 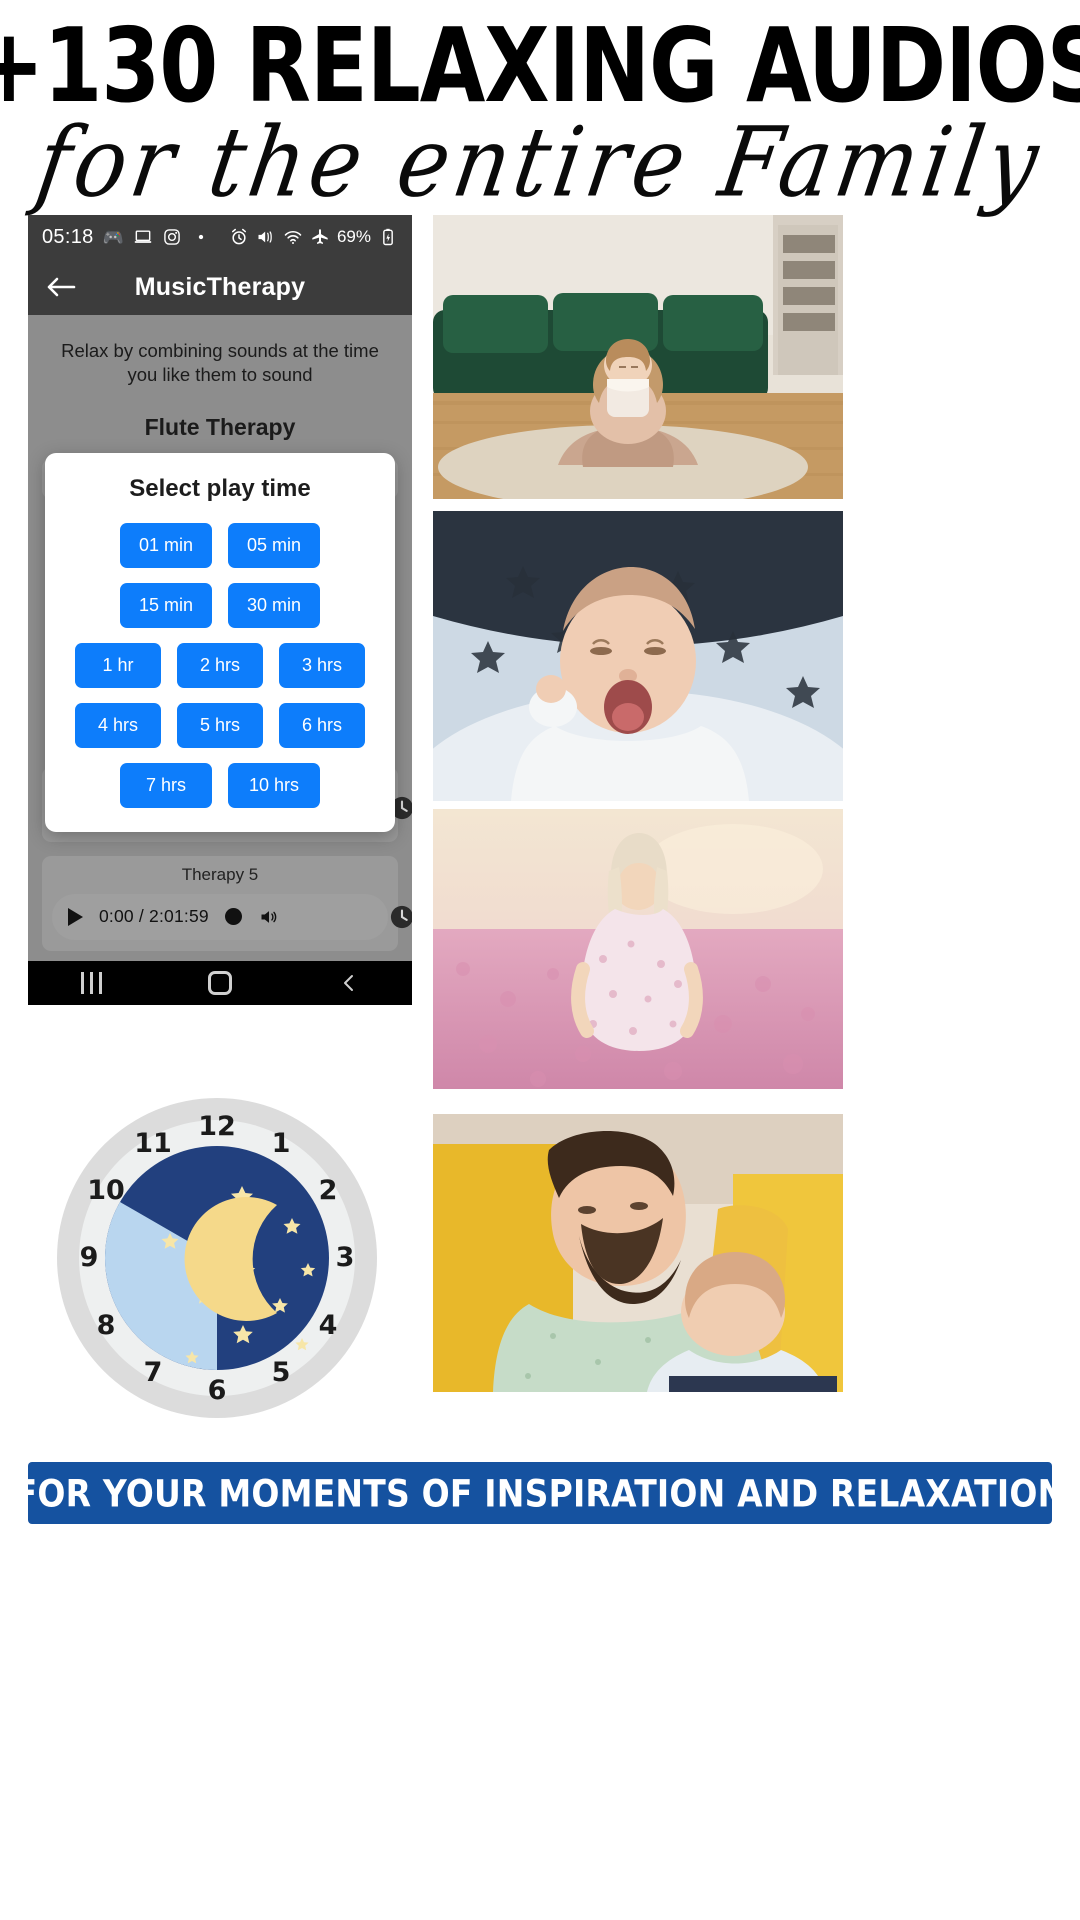 What do you see at coordinates (265, 237) in the screenshot?
I see `mute-vibrate-icon` at bounding box center [265, 237].